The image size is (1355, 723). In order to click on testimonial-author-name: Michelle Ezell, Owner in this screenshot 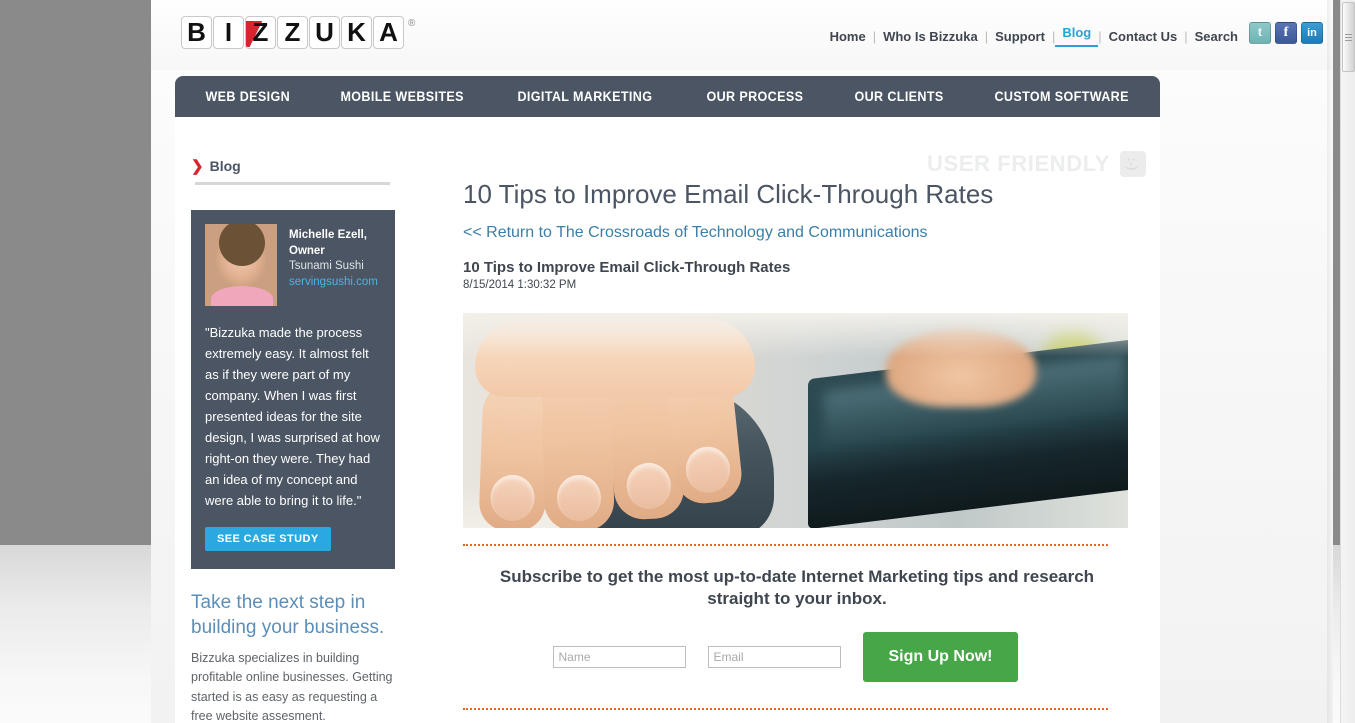, I will do `click(328, 243)`.